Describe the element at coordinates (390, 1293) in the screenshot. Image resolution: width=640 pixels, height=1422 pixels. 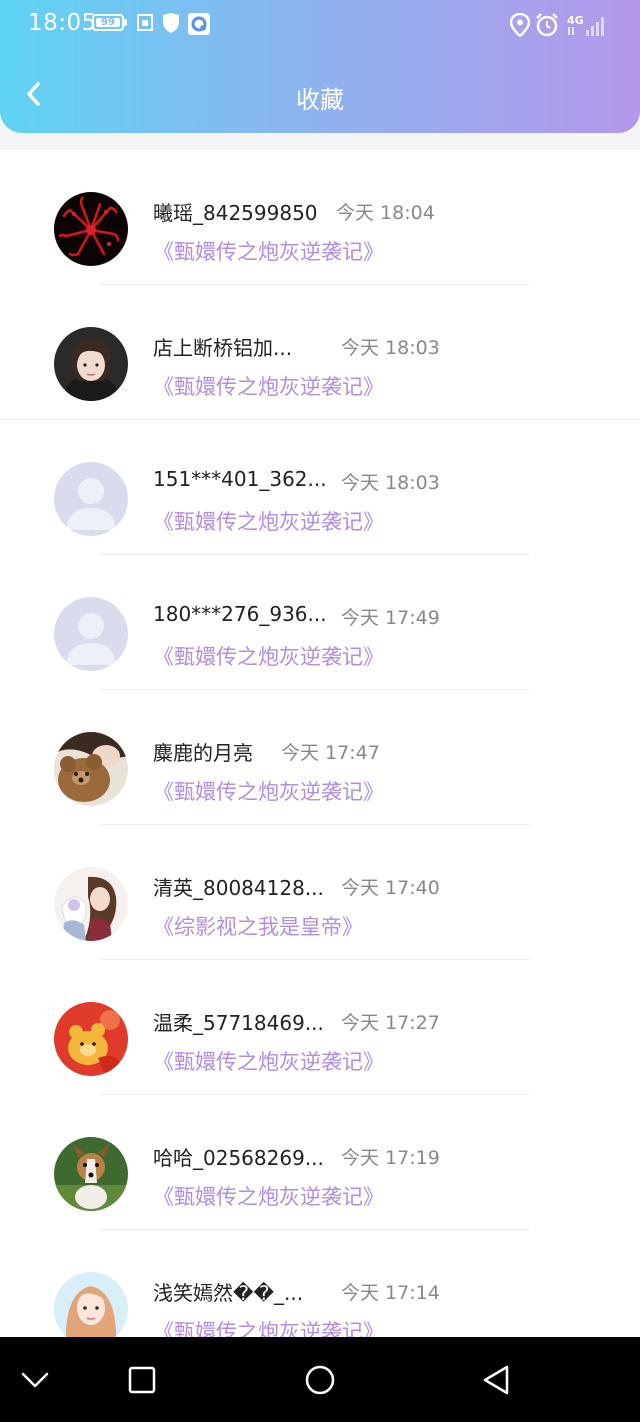
I see `timestamp: 今天 17:14` at that location.